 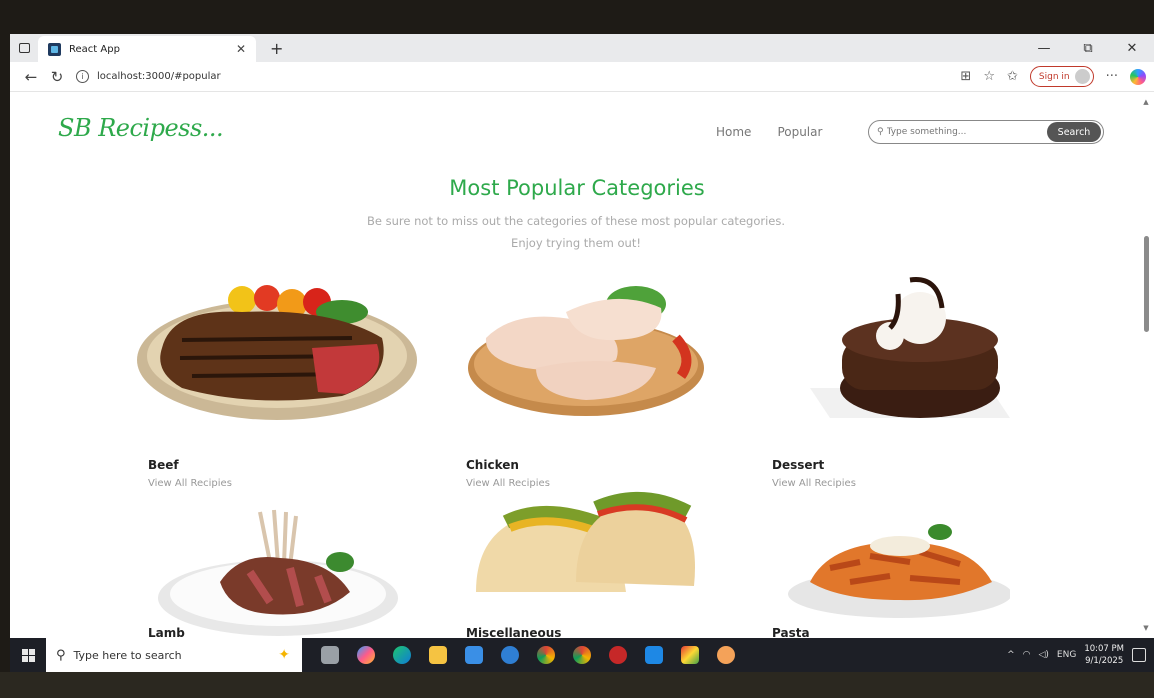 What do you see at coordinates (1146, 102) in the screenshot?
I see `scroll-up-icon: ▲` at bounding box center [1146, 102].